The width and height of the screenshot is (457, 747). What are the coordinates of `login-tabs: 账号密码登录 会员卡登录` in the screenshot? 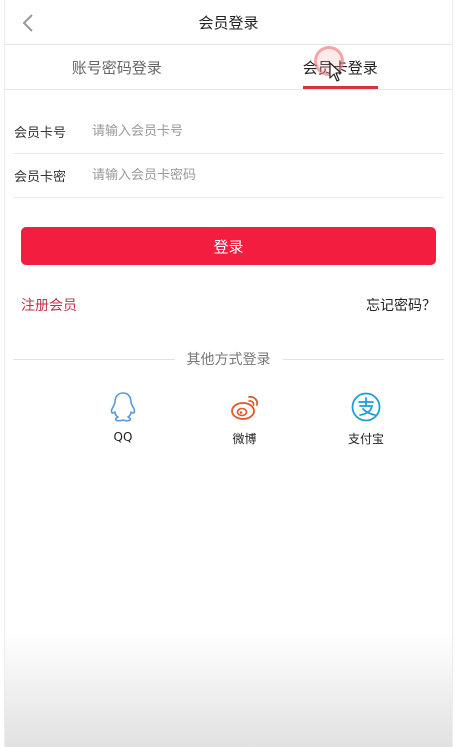 It's located at (228, 67).